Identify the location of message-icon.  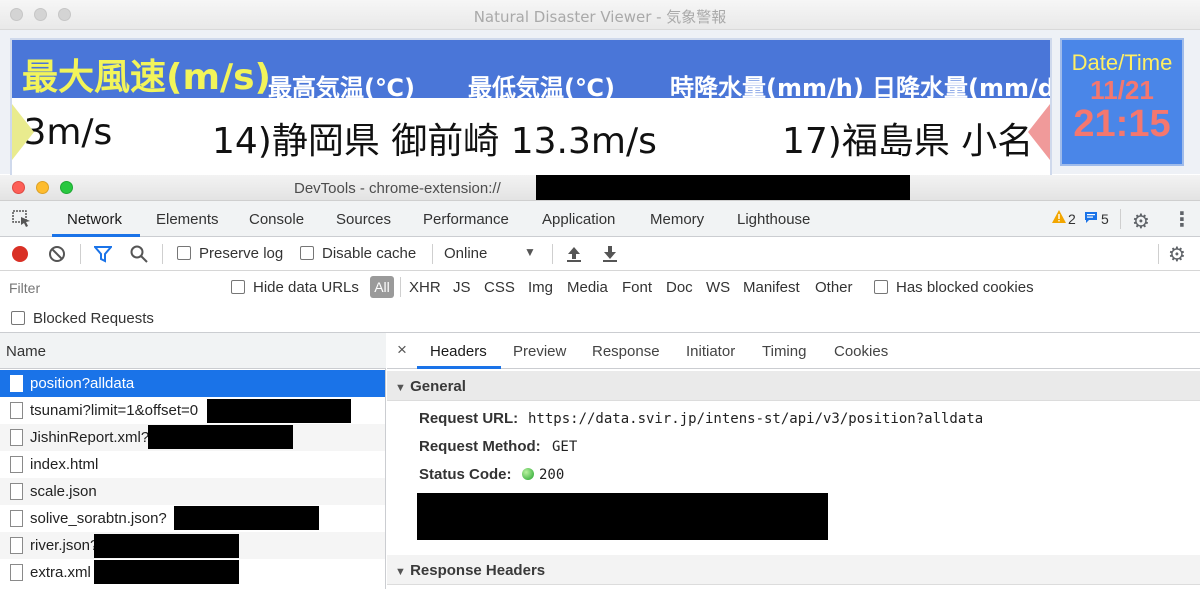
(1091, 219).